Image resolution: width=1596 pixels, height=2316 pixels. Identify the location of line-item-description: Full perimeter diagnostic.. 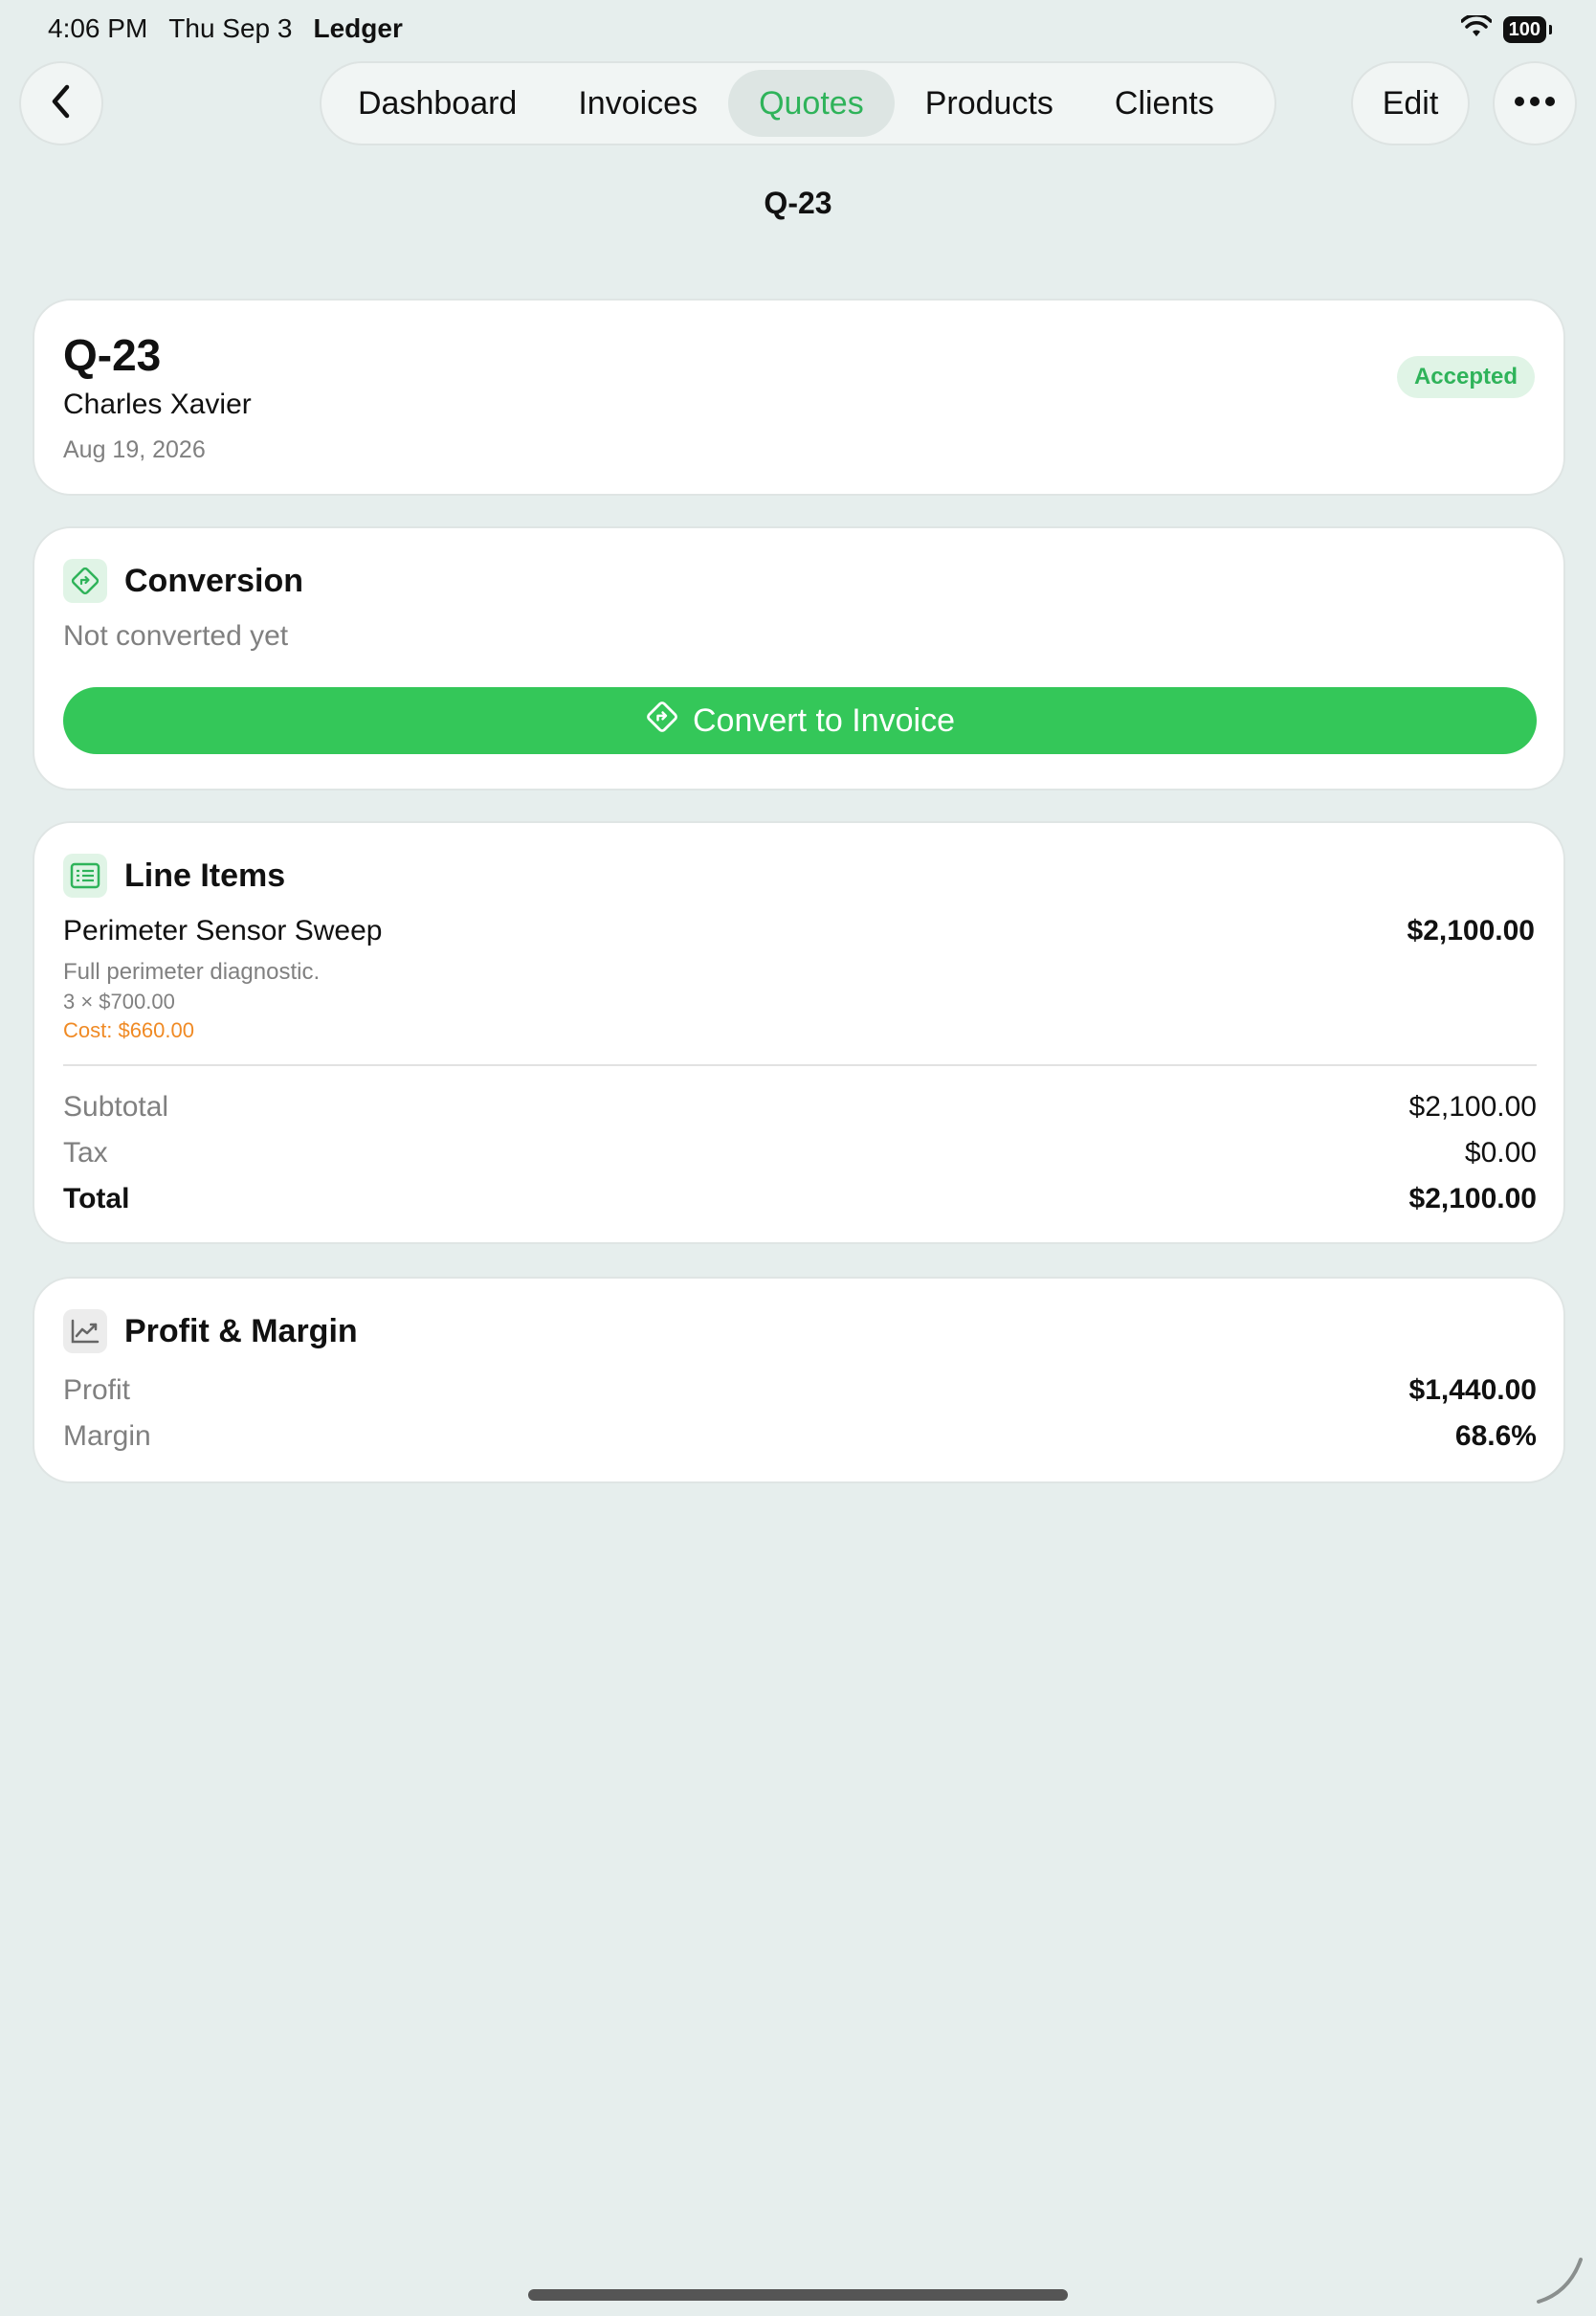
(192, 972).